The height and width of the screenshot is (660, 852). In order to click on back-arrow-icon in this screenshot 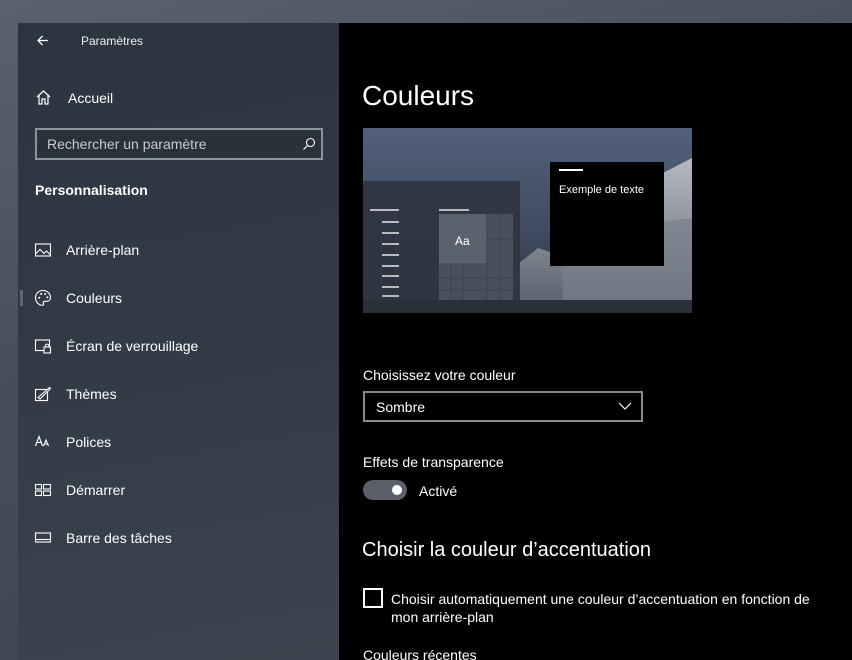, I will do `click(42, 40)`.